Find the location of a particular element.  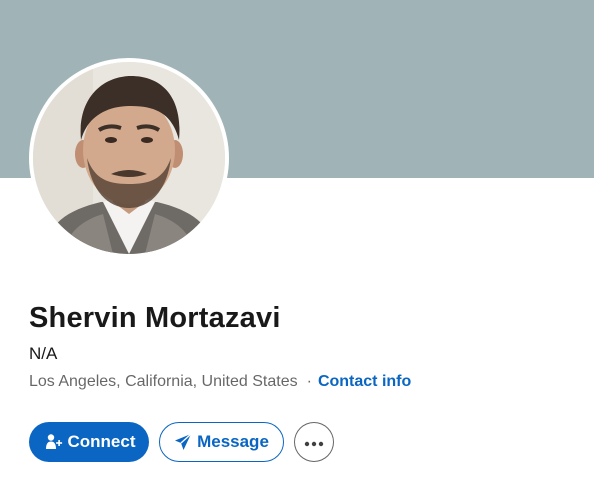

add-person-icon is located at coordinates (54, 442).